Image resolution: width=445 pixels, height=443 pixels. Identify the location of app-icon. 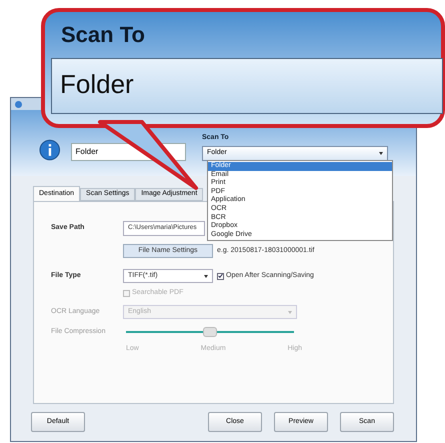
(18, 104).